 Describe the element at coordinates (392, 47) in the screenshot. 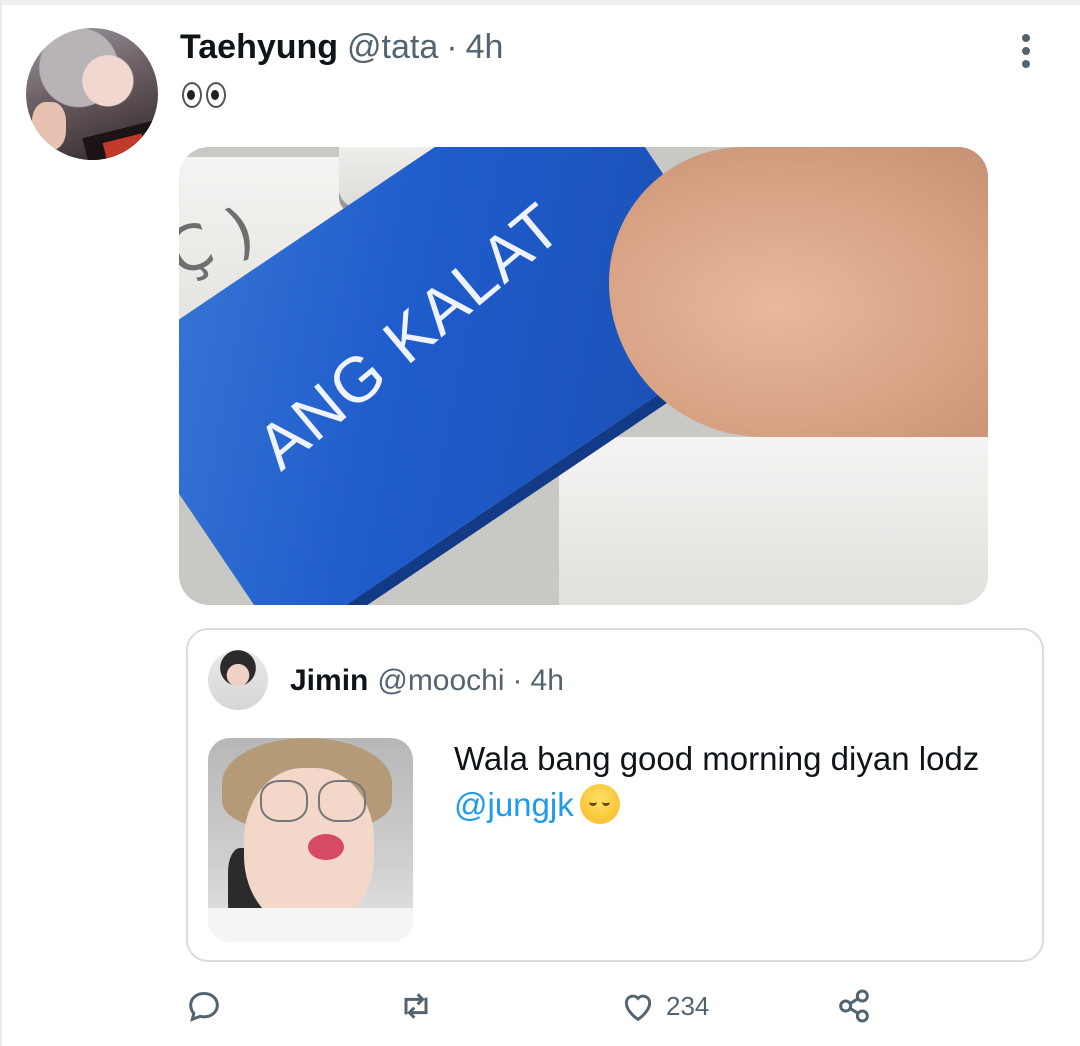

I see `author-handle: @tata` at that location.